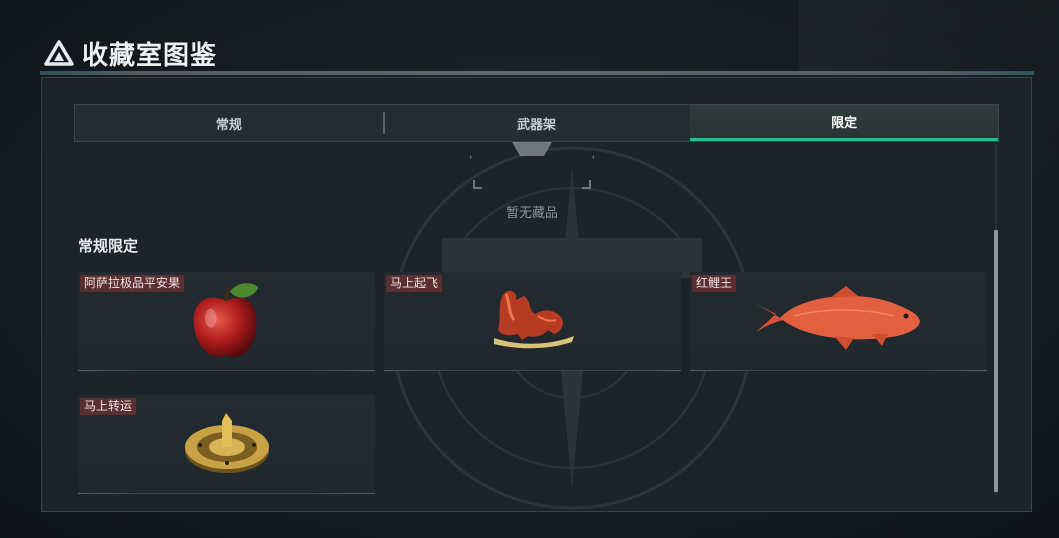 This screenshot has width=1059, height=538. I want to click on collection-item-card: 红鲤王, so click(838, 321).